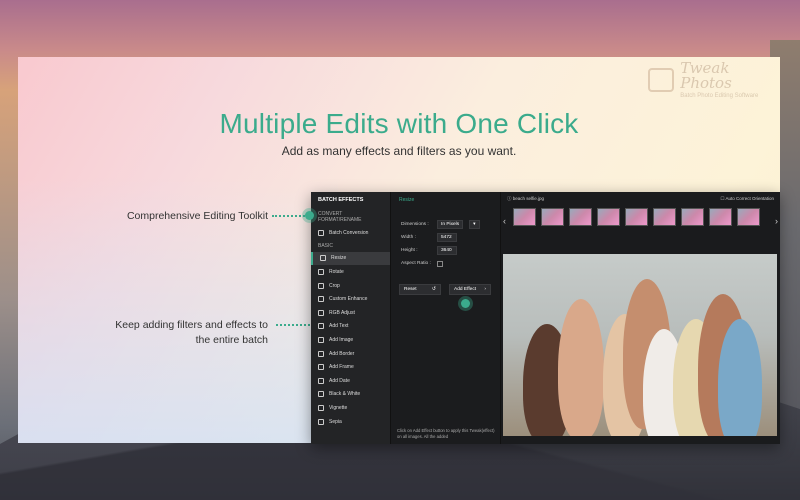  What do you see at coordinates (341, 367) in the screenshot?
I see `sidebar-item-label: Add Frame` at bounding box center [341, 367].